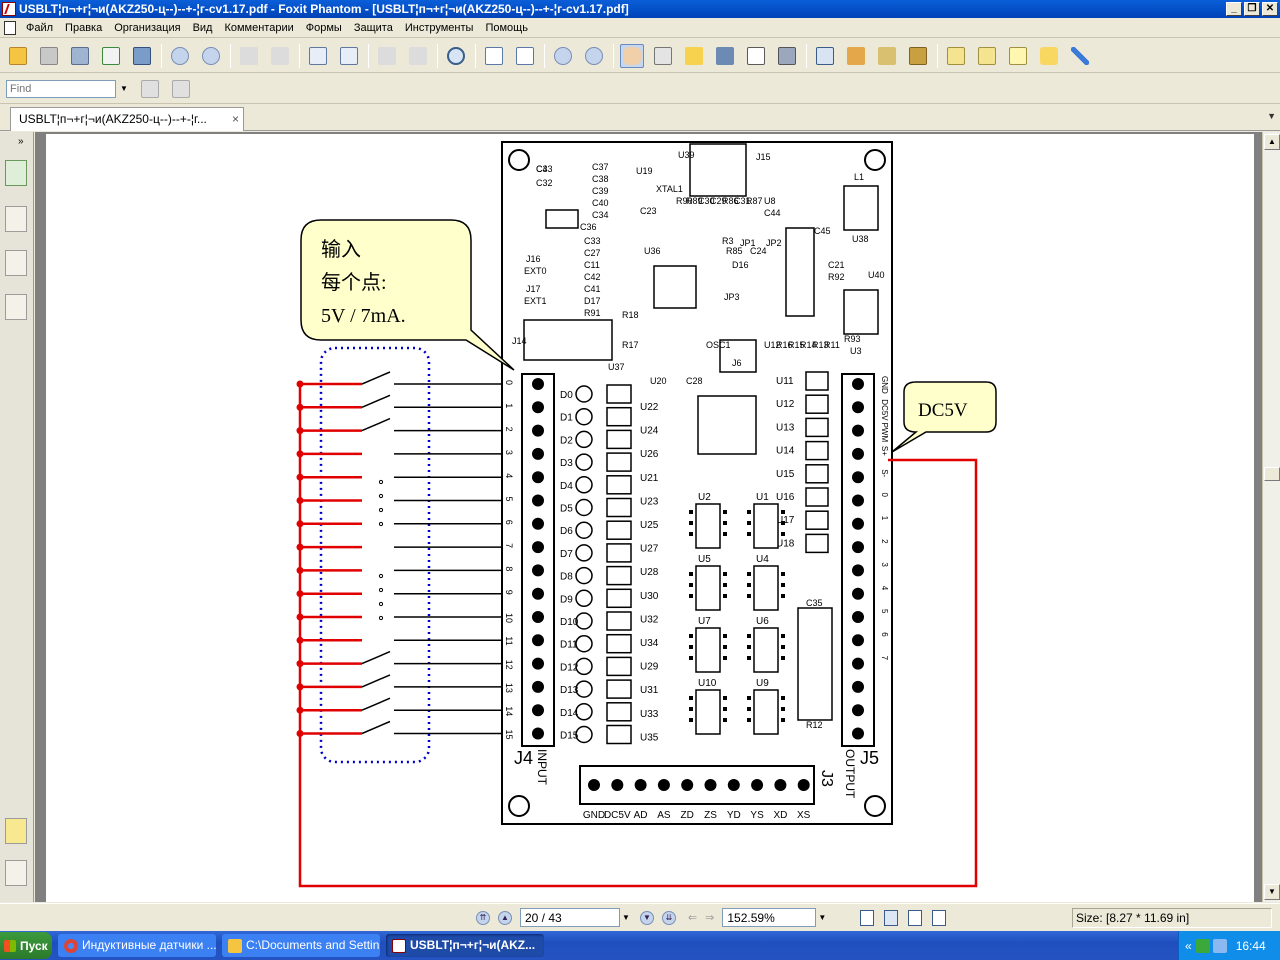  I want to click on rectangle-button, so click(825, 56).